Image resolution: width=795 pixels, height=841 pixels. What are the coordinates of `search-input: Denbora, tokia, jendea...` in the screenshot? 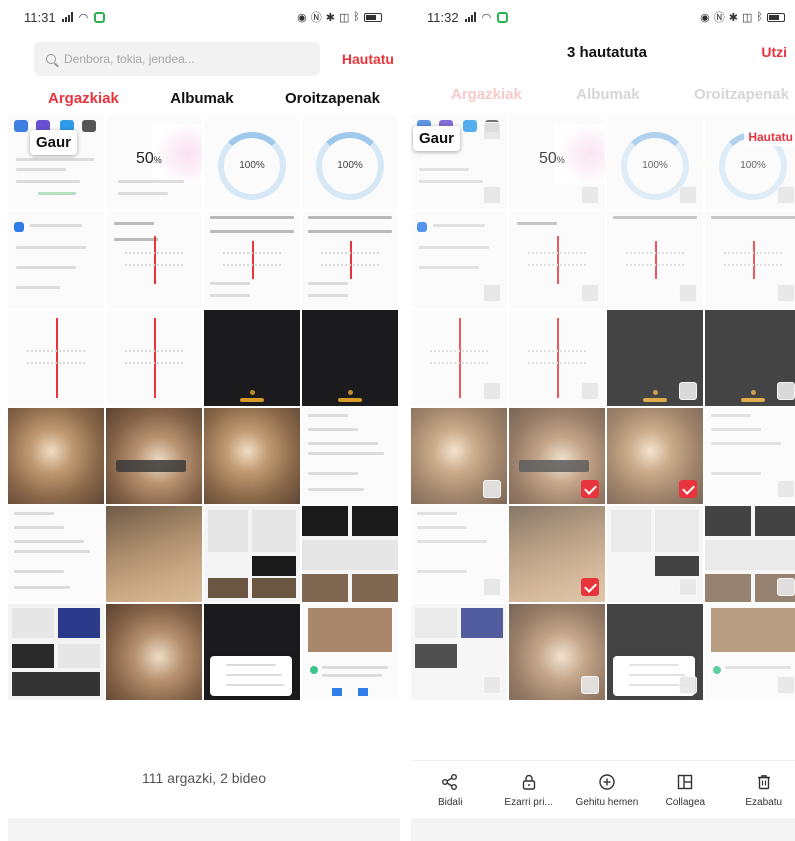 It's located at (177, 59).